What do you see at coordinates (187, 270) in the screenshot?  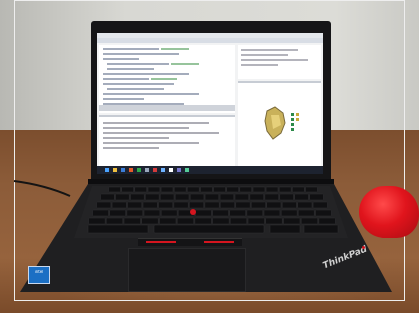 I see `trackpad` at bounding box center [187, 270].